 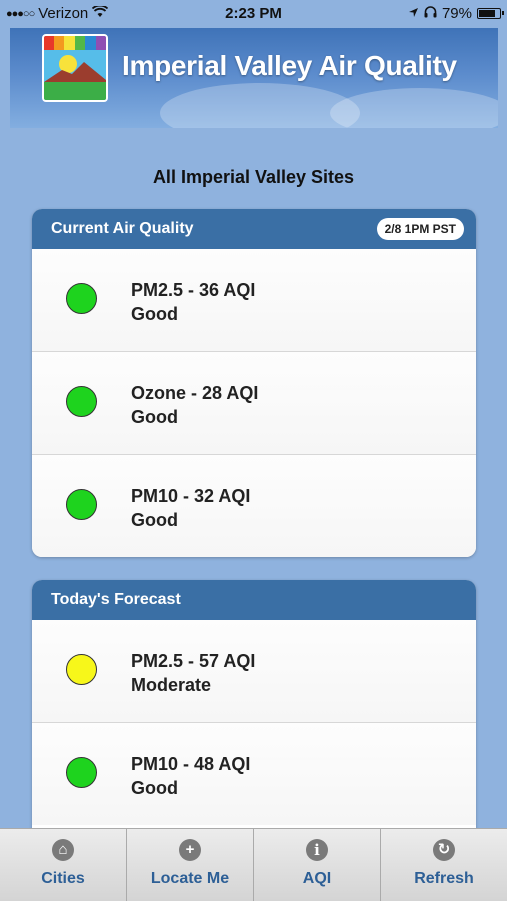 I want to click on headphones-icon, so click(x=430, y=13).